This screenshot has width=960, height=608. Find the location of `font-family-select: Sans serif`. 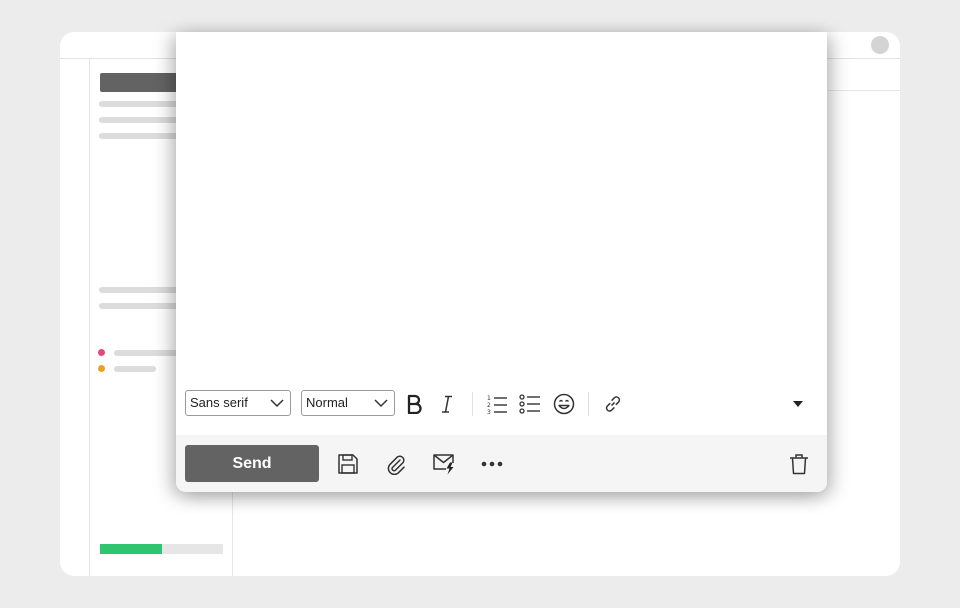

font-family-select: Sans serif is located at coordinates (238, 403).